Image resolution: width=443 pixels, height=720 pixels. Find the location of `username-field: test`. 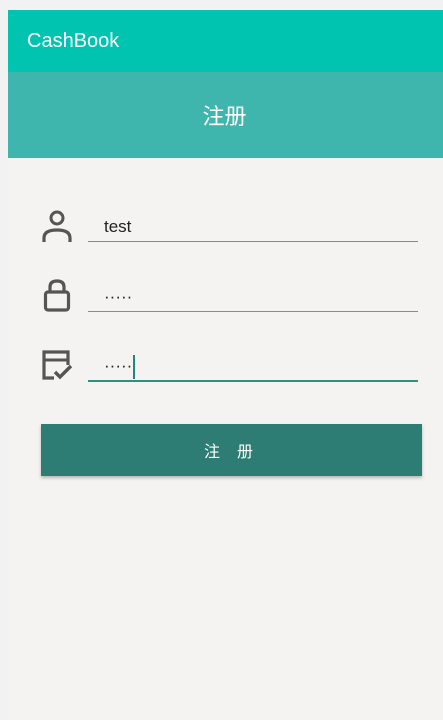

username-field: test is located at coordinates (253, 222).